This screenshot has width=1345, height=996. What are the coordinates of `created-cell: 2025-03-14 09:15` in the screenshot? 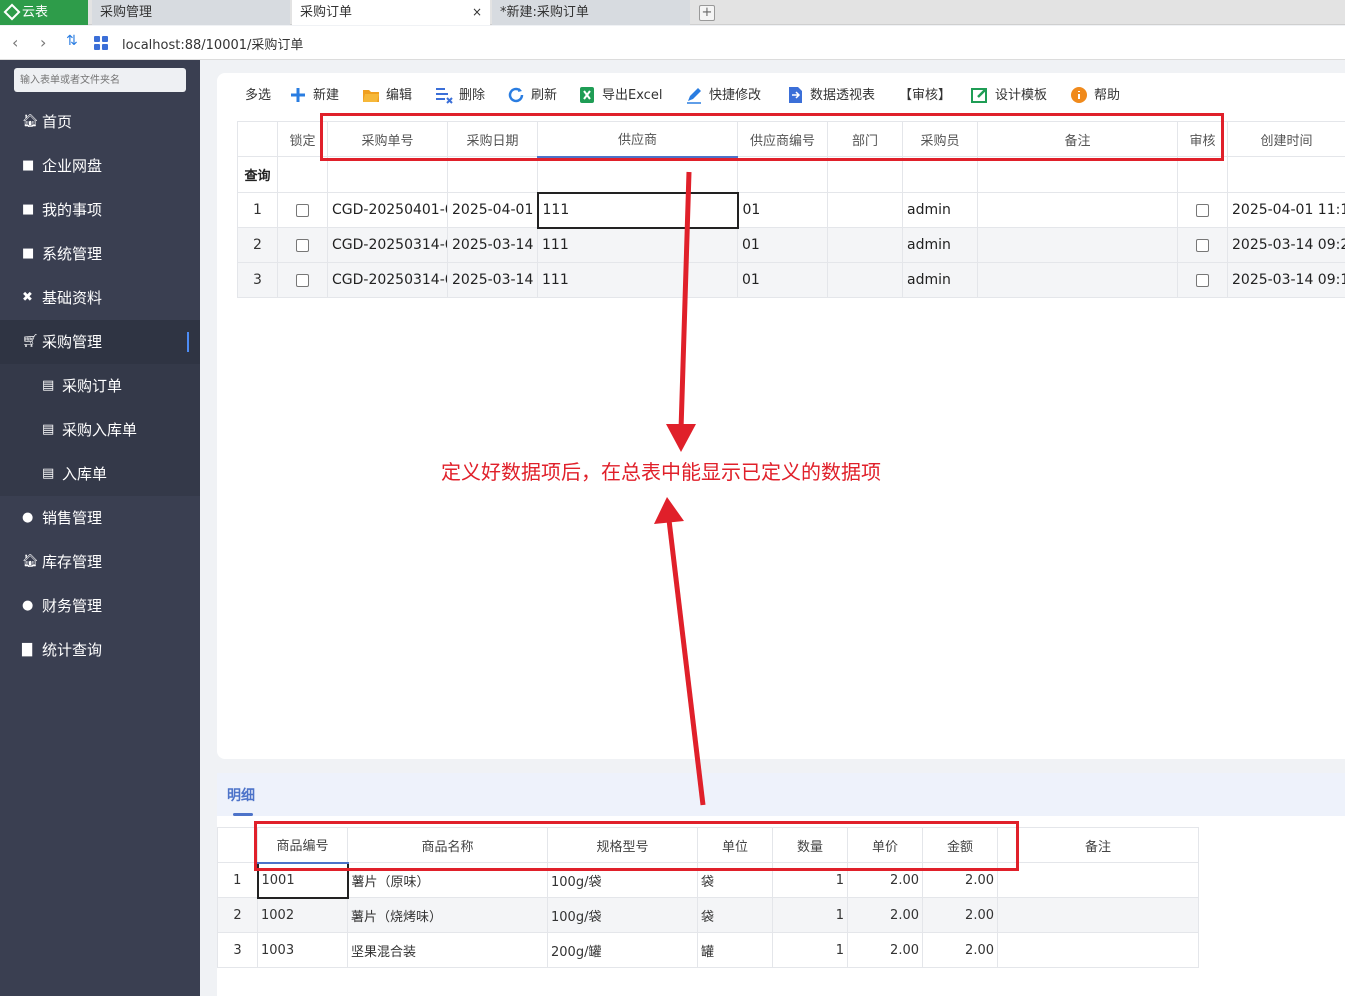 It's located at (1286, 280).